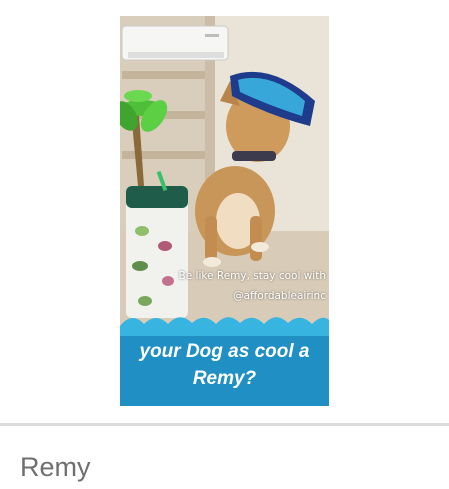 The image size is (449, 489). I want to click on story-banner-line1: your Dog as cool a, so click(224, 351).